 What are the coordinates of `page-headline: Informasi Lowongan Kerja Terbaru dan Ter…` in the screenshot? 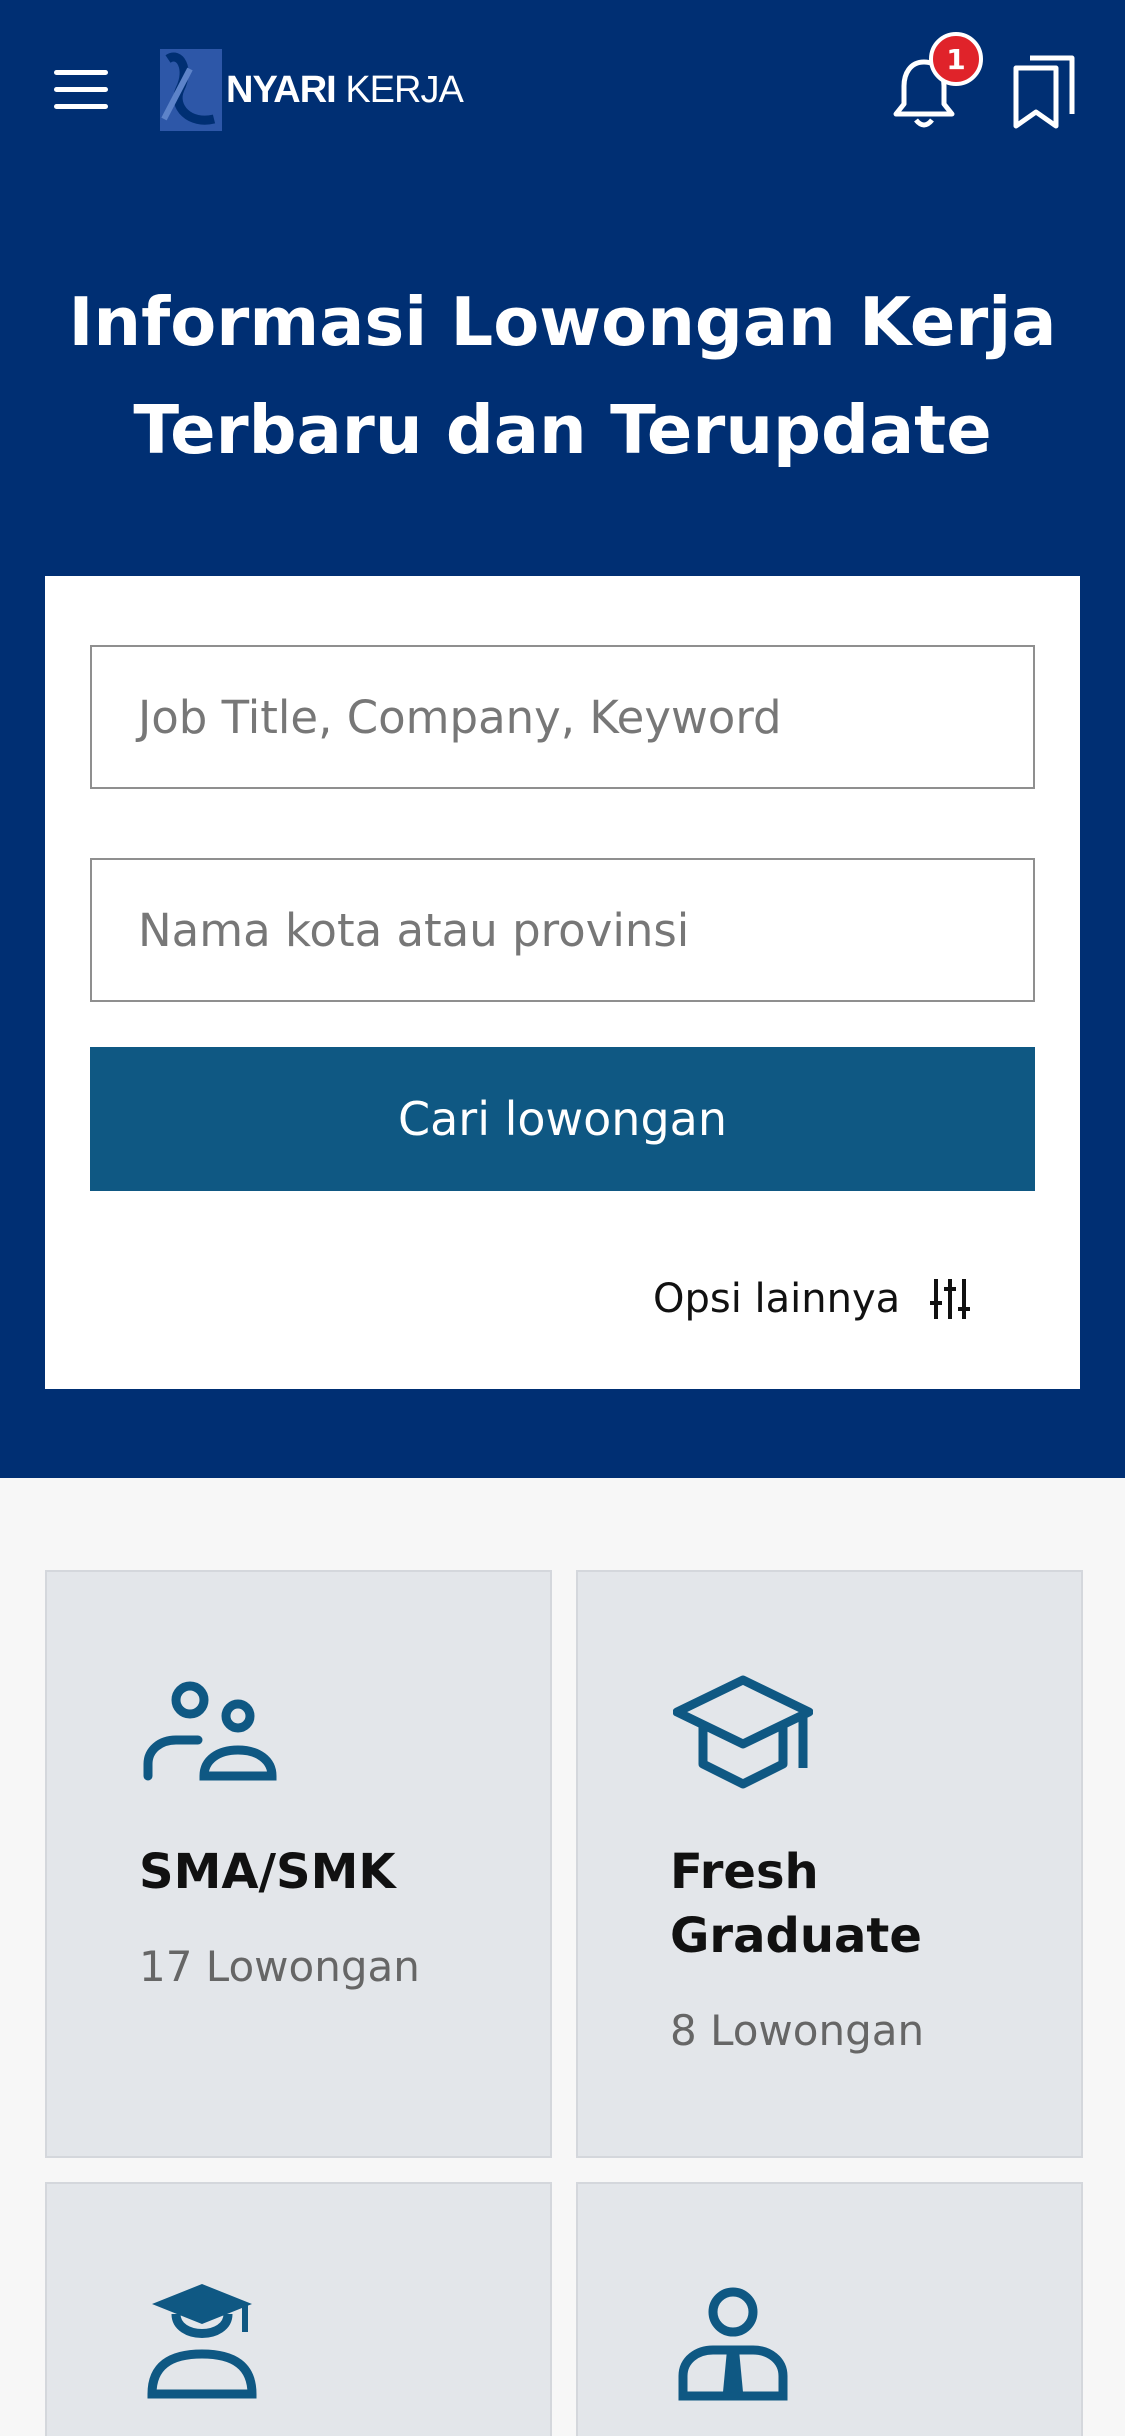 It's located at (562, 376).